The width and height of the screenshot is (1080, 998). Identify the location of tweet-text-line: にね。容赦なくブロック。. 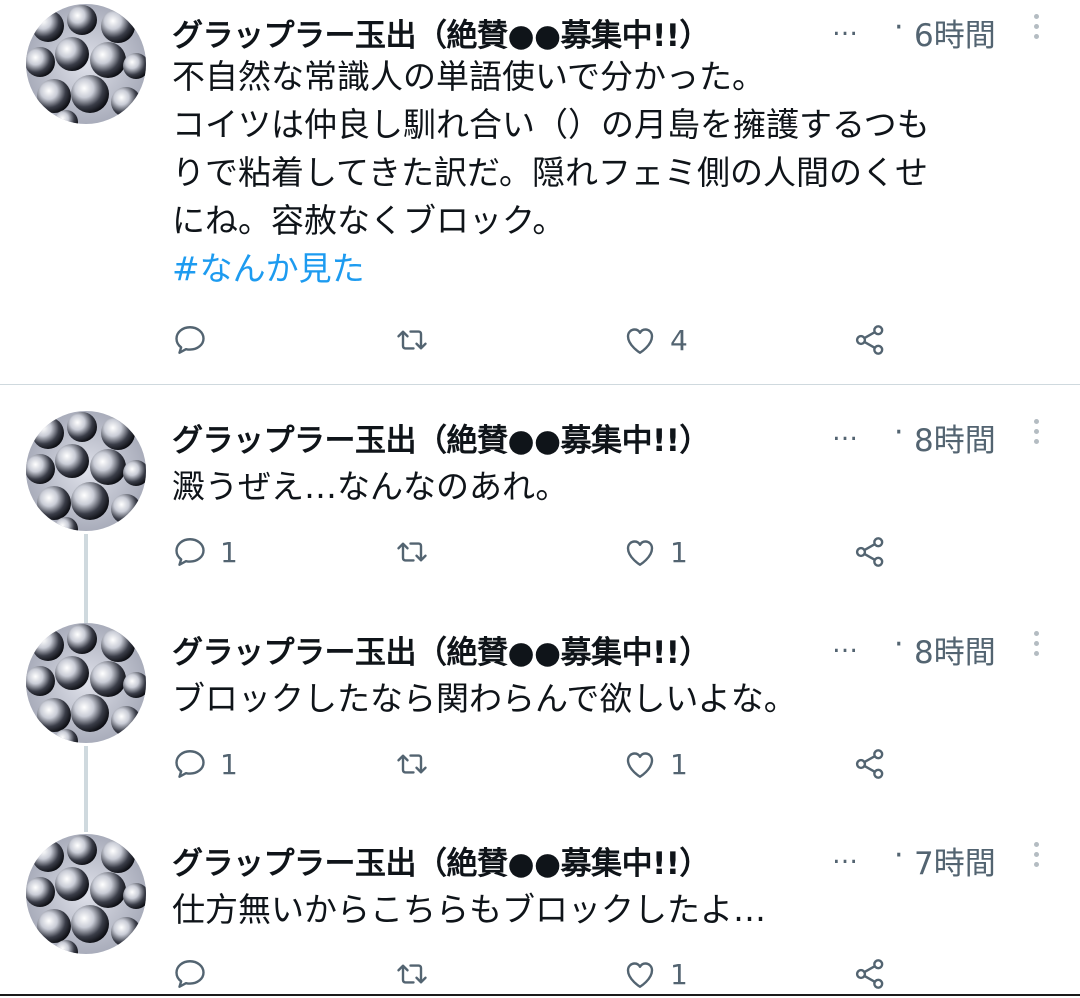
(369, 220).